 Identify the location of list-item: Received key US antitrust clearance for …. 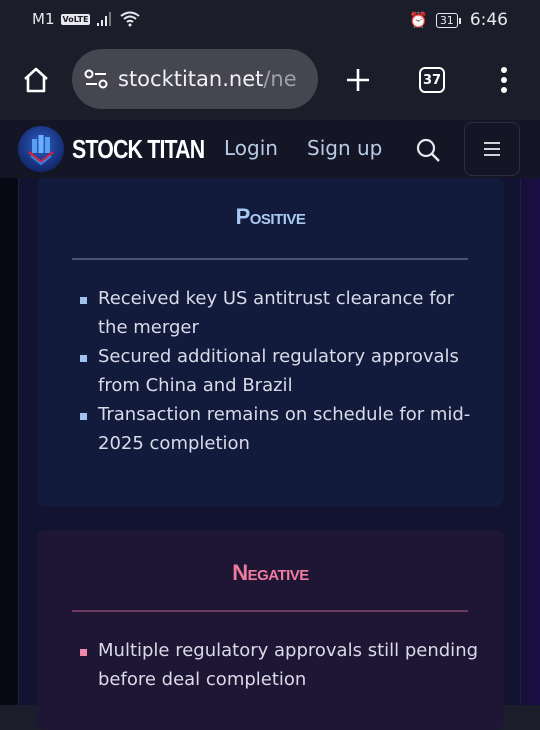
(280, 313).